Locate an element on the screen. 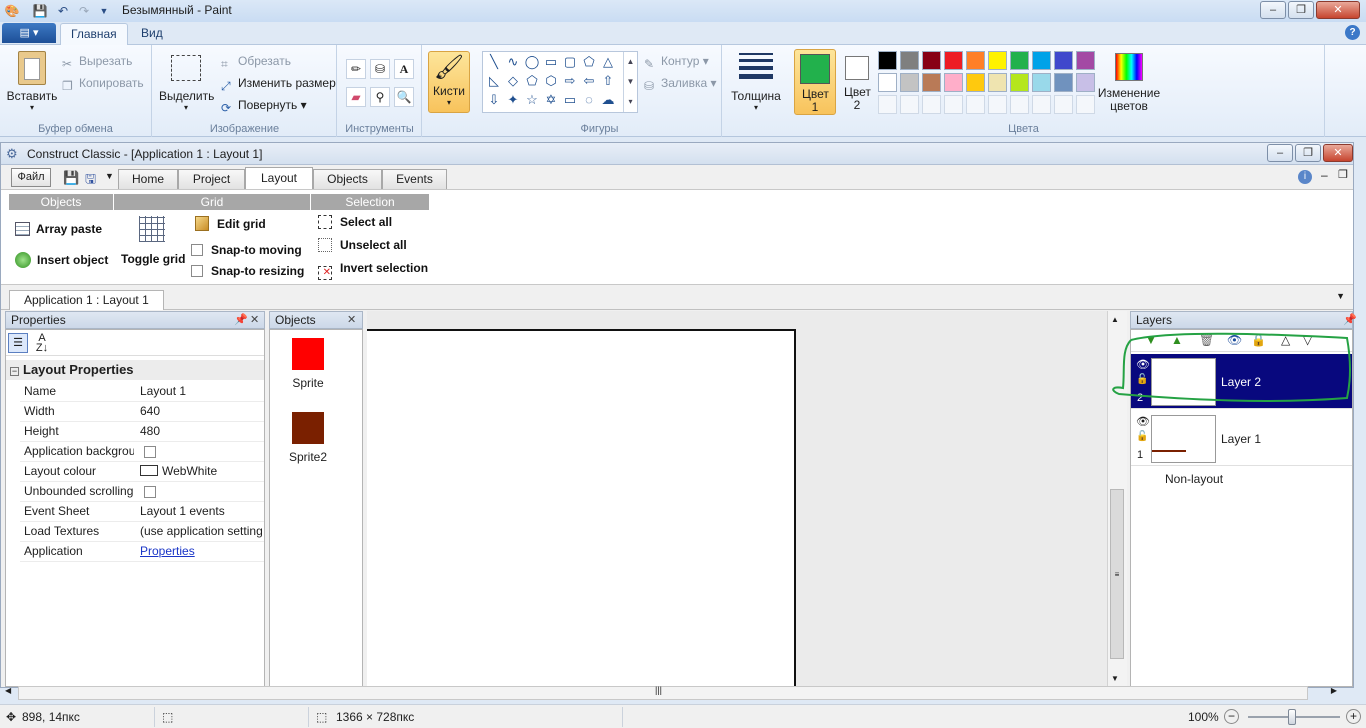 The height and width of the screenshot is (728, 1366). tab-view: Вид is located at coordinates (152, 34).